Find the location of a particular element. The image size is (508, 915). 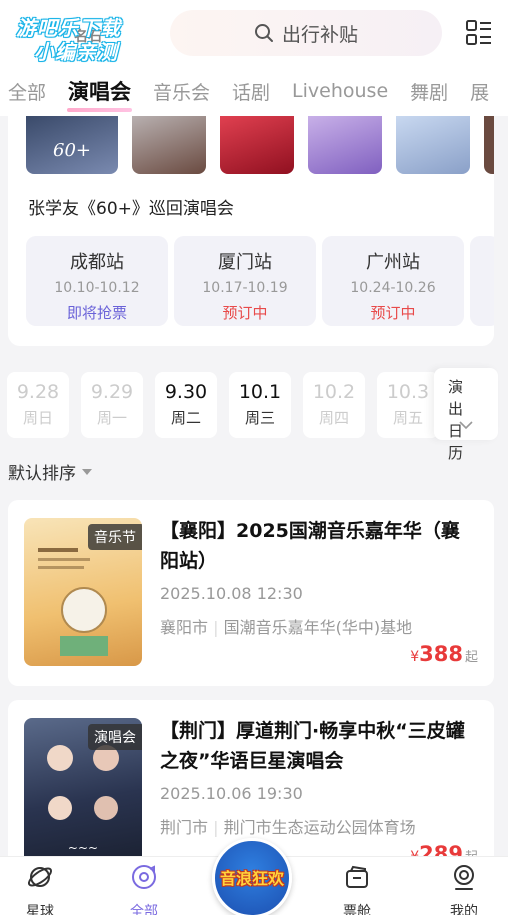

station-name: 广州站 is located at coordinates (393, 262).